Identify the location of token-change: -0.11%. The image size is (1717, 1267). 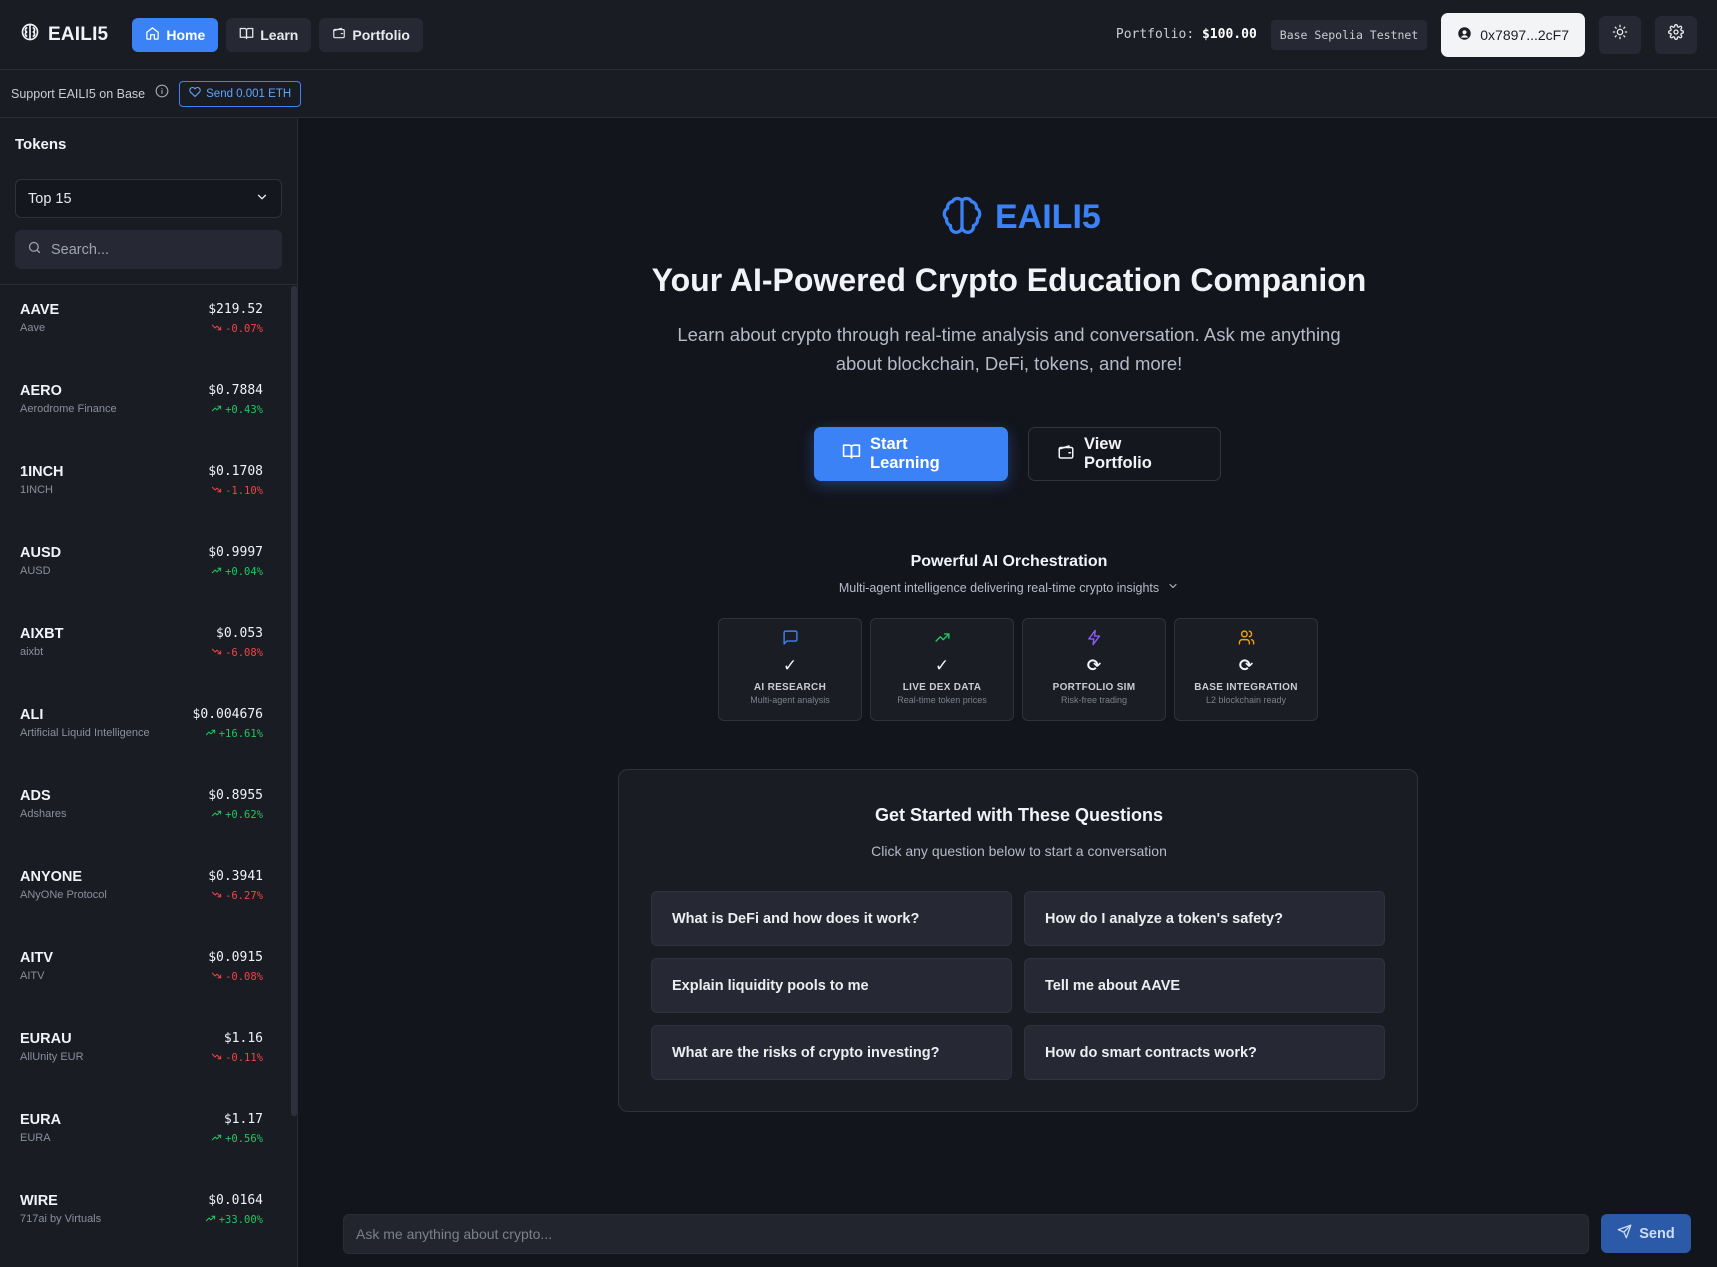
(237, 1058).